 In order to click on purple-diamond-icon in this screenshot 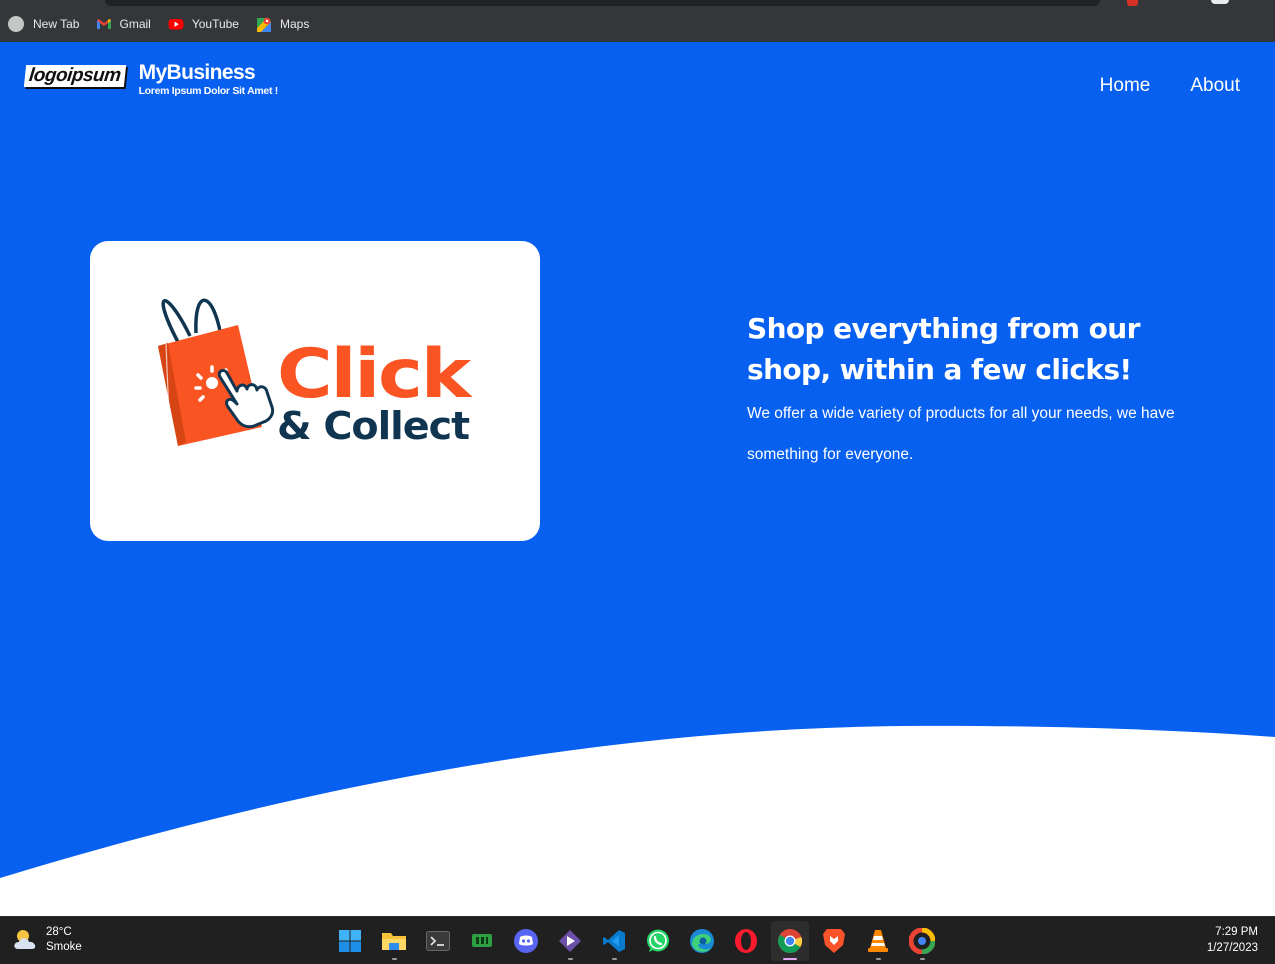, I will do `click(570, 941)`.